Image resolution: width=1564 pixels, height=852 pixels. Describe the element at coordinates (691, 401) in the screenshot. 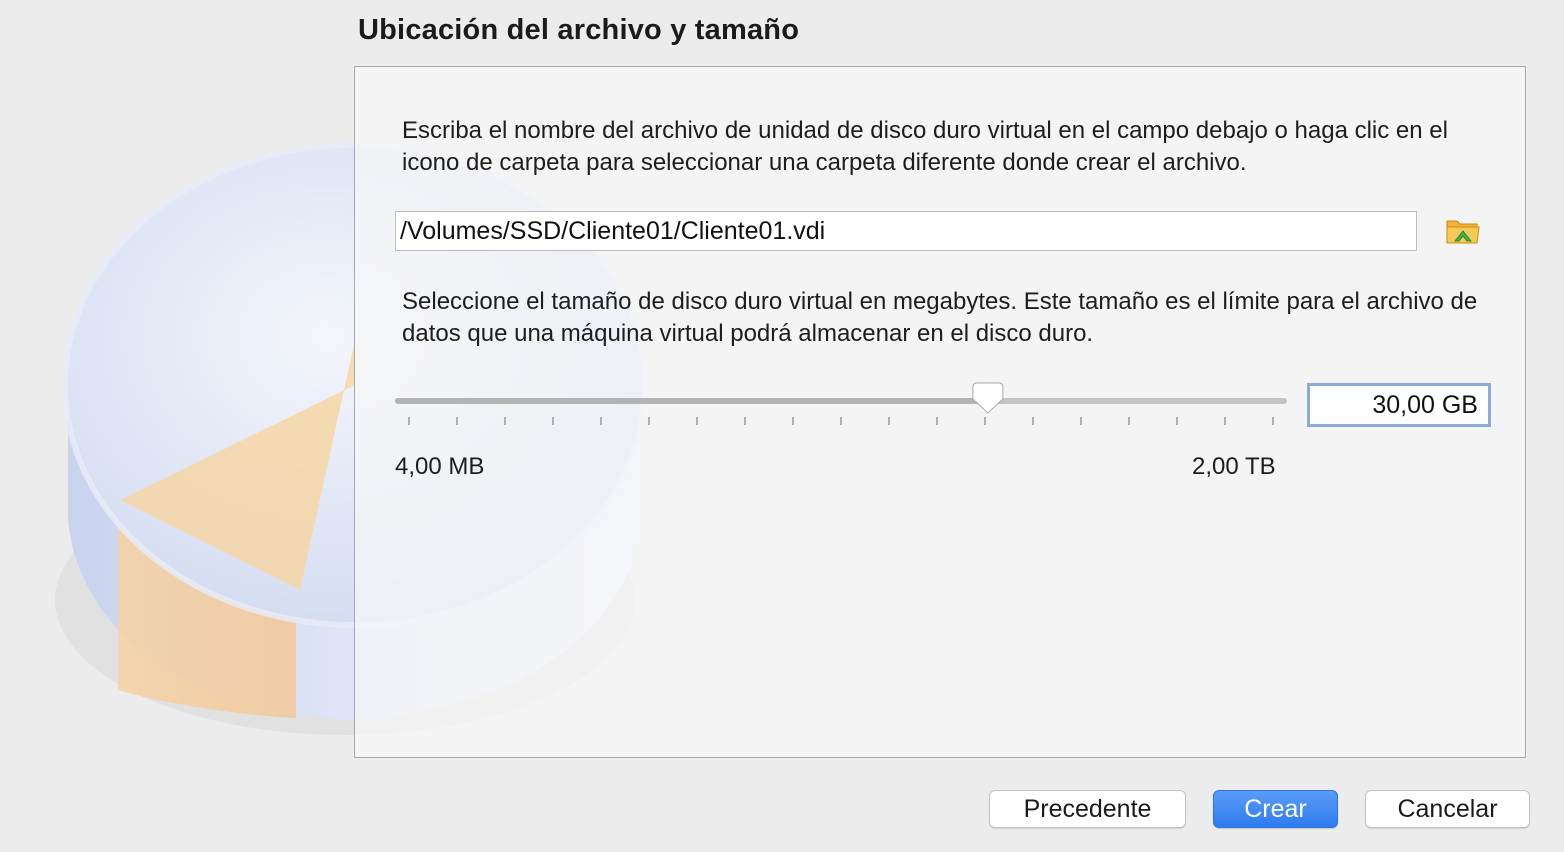

I see `slider-fill` at that location.